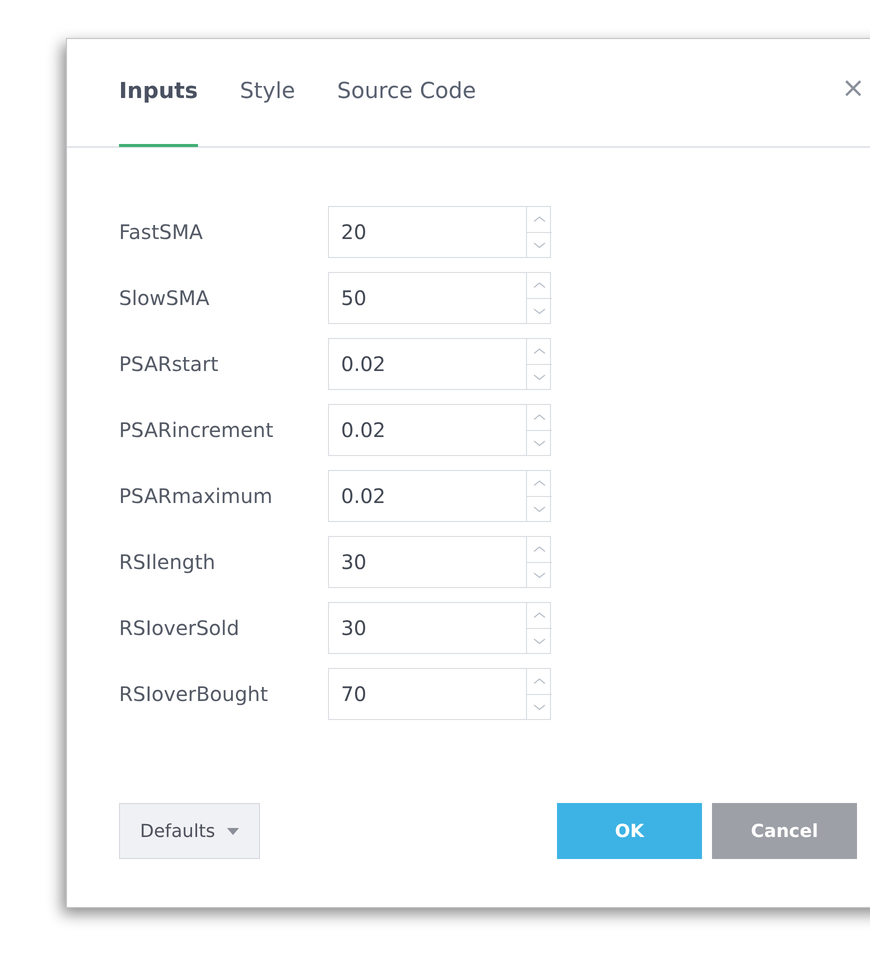 The image size is (870, 955). What do you see at coordinates (427, 694) in the screenshot?
I see `number-field: 70` at bounding box center [427, 694].